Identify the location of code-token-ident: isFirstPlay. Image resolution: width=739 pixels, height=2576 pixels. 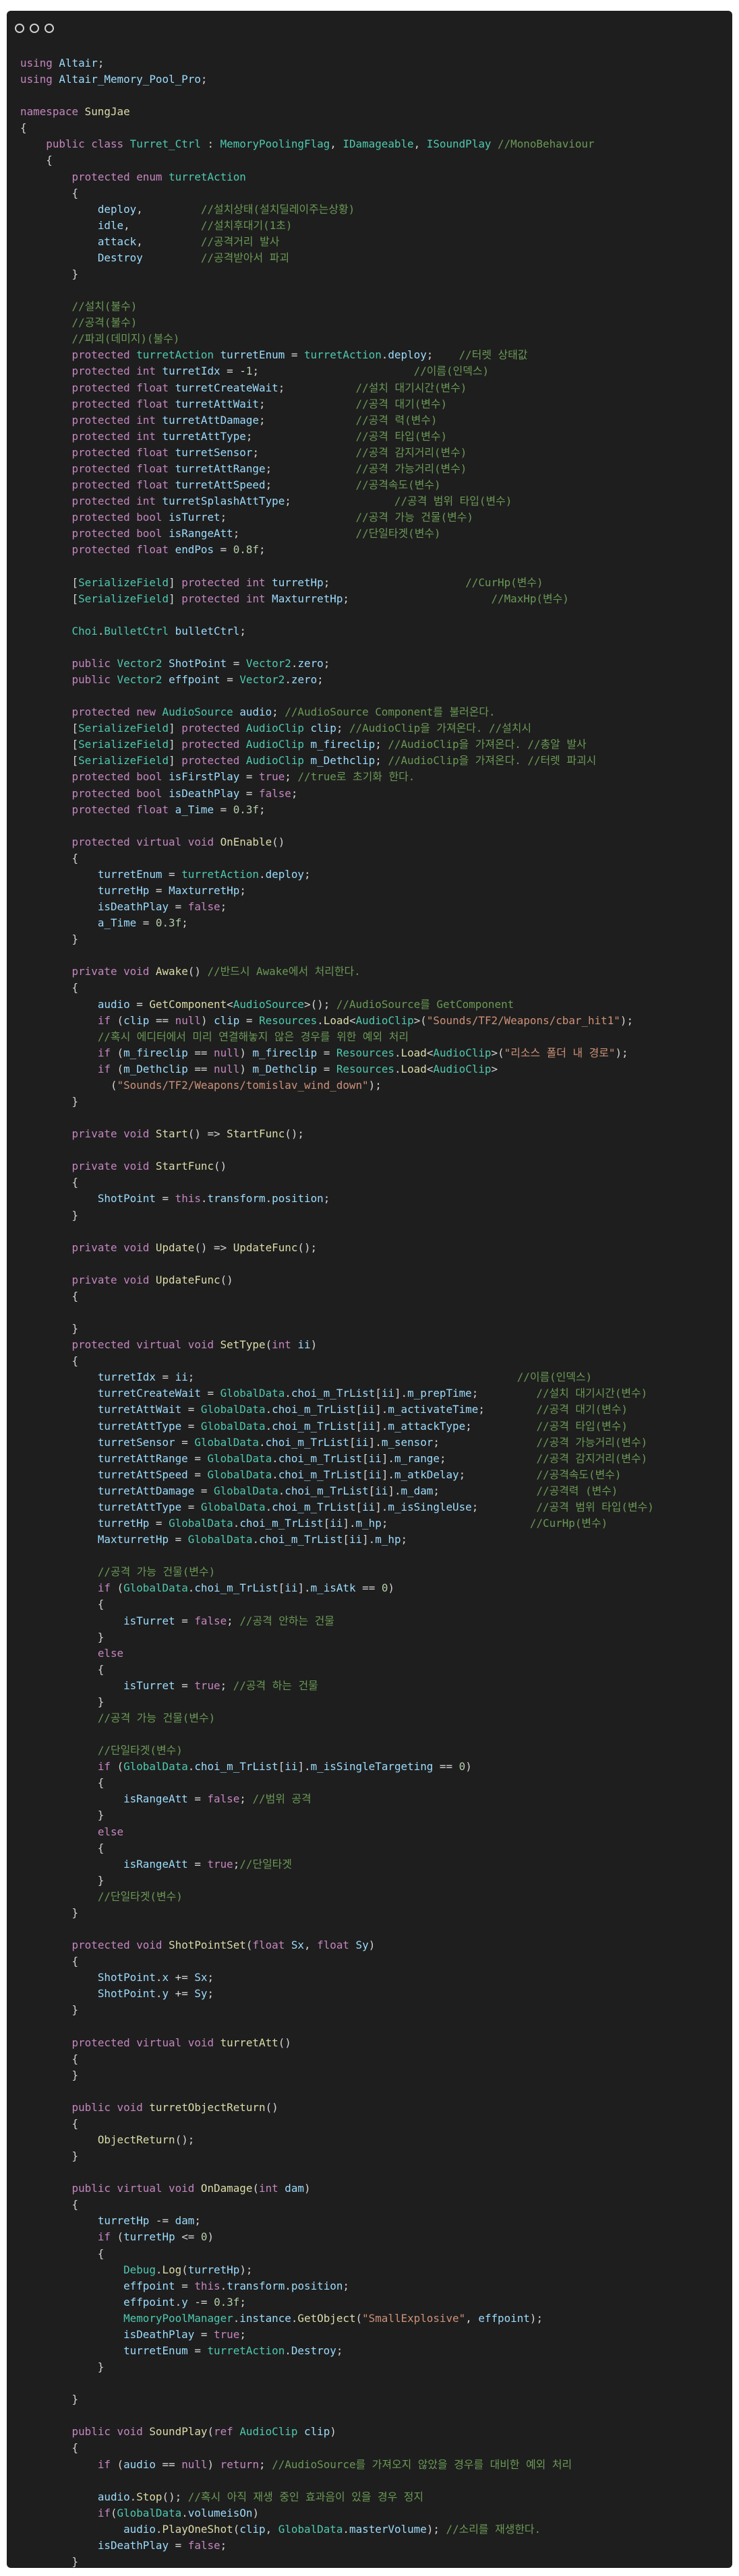
(204, 777).